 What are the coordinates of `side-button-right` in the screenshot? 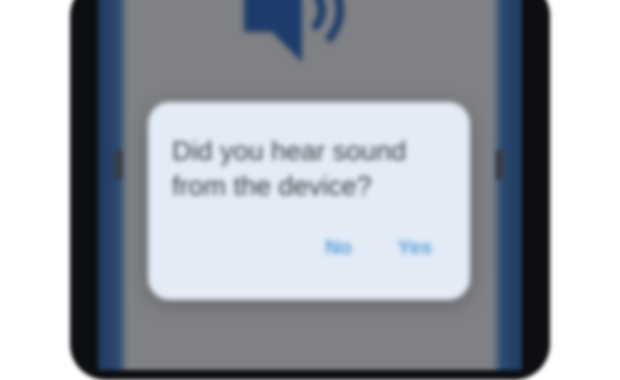 It's located at (500, 165).